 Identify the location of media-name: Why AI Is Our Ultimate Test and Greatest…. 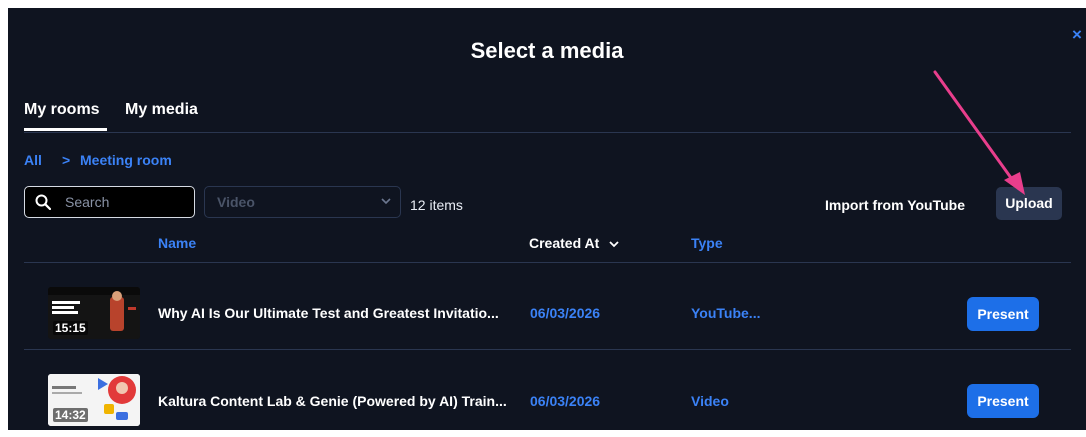
(328, 313).